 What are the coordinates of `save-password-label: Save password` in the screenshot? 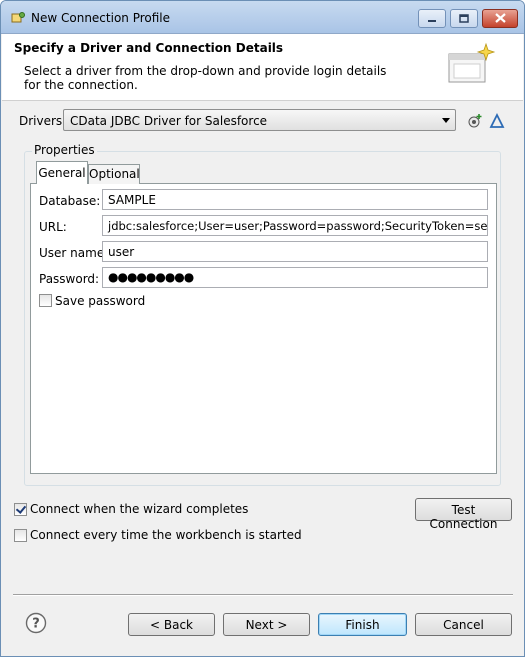 It's located at (100, 301).